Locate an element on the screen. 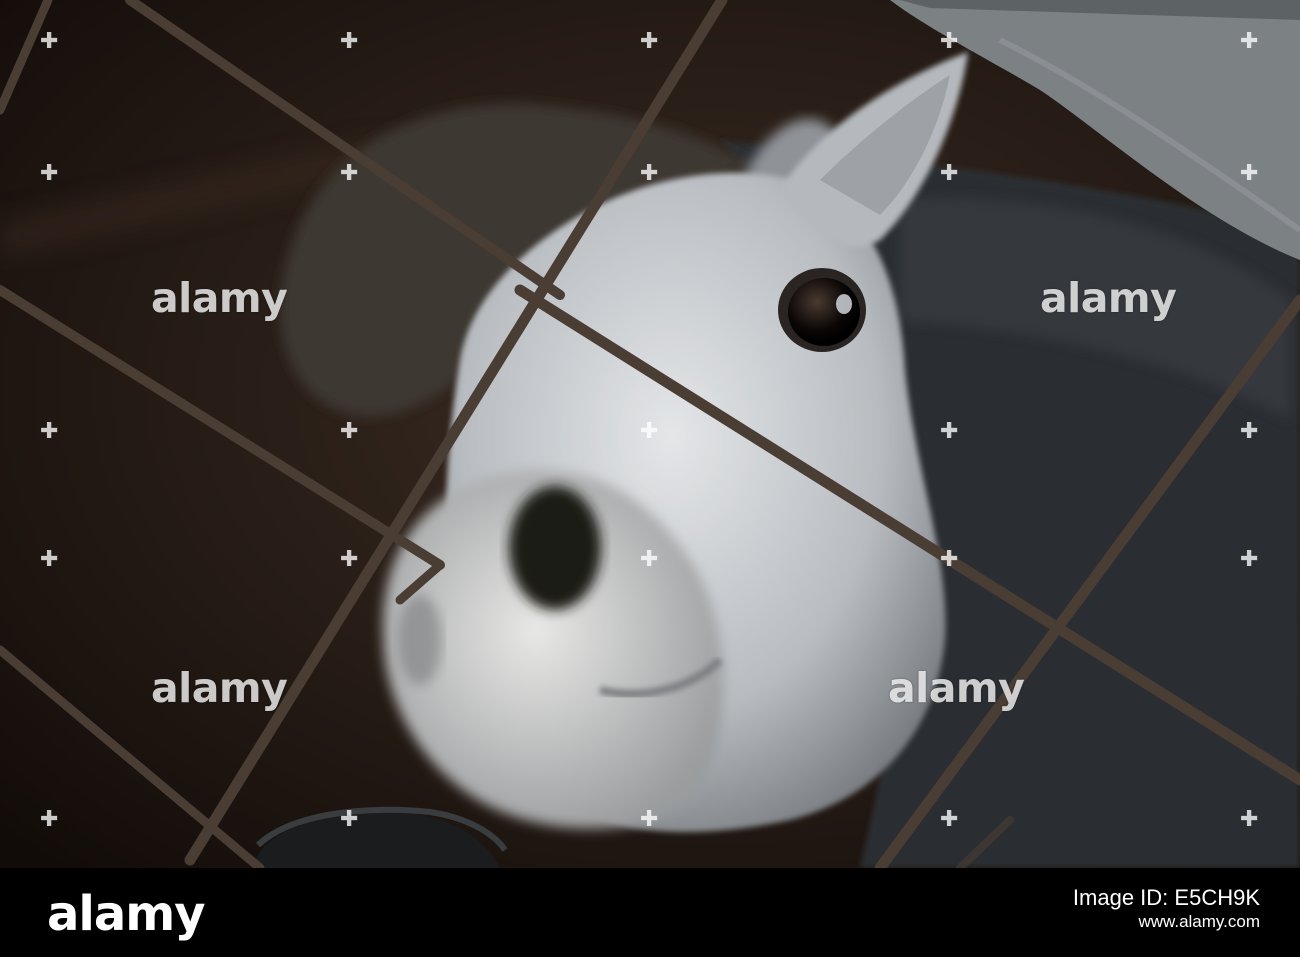 The height and width of the screenshot is (957, 1300). horse-nostril is located at coordinates (555, 548).